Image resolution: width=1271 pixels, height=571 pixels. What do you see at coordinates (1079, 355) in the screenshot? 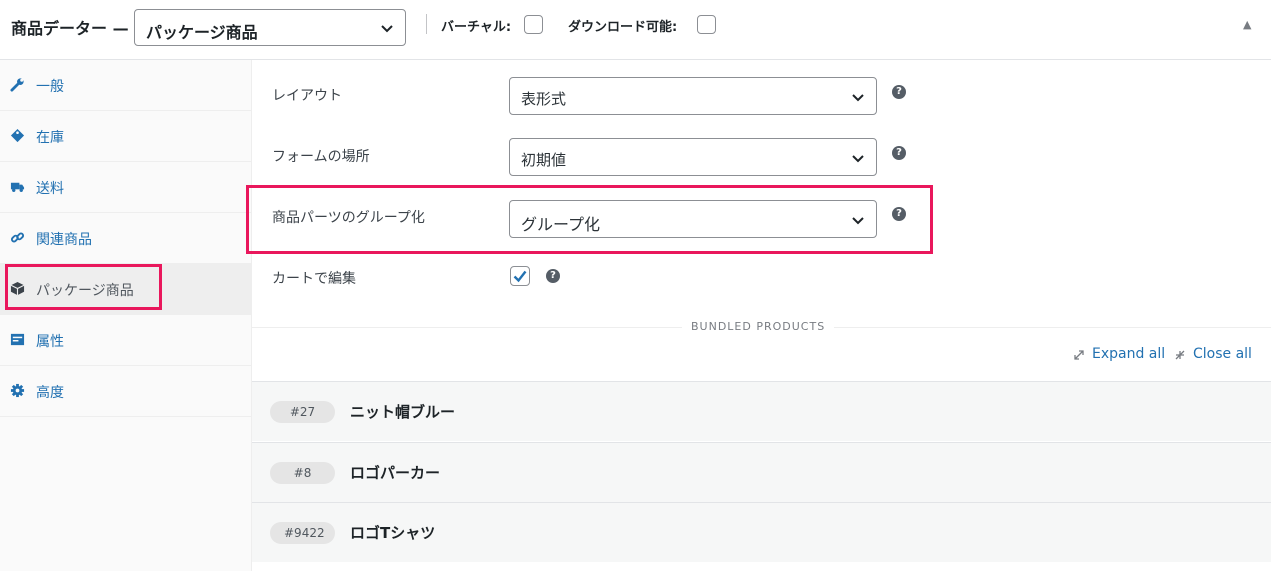
I see `expand-icon` at bounding box center [1079, 355].